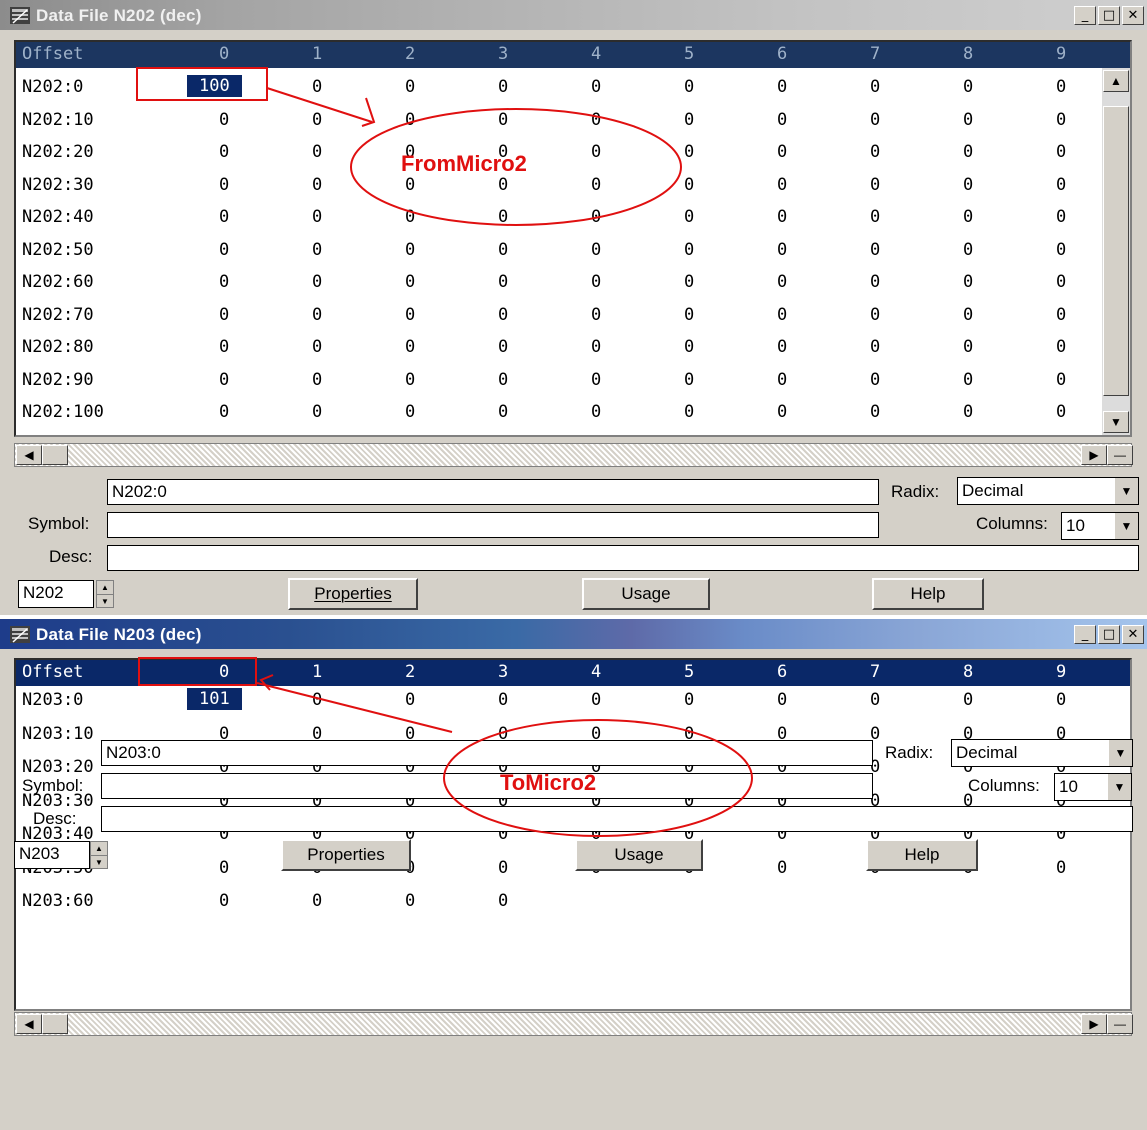 This screenshot has height=1130, width=1147. What do you see at coordinates (52, 855) in the screenshot?
I see `file-number-field: N203` at bounding box center [52, 855].